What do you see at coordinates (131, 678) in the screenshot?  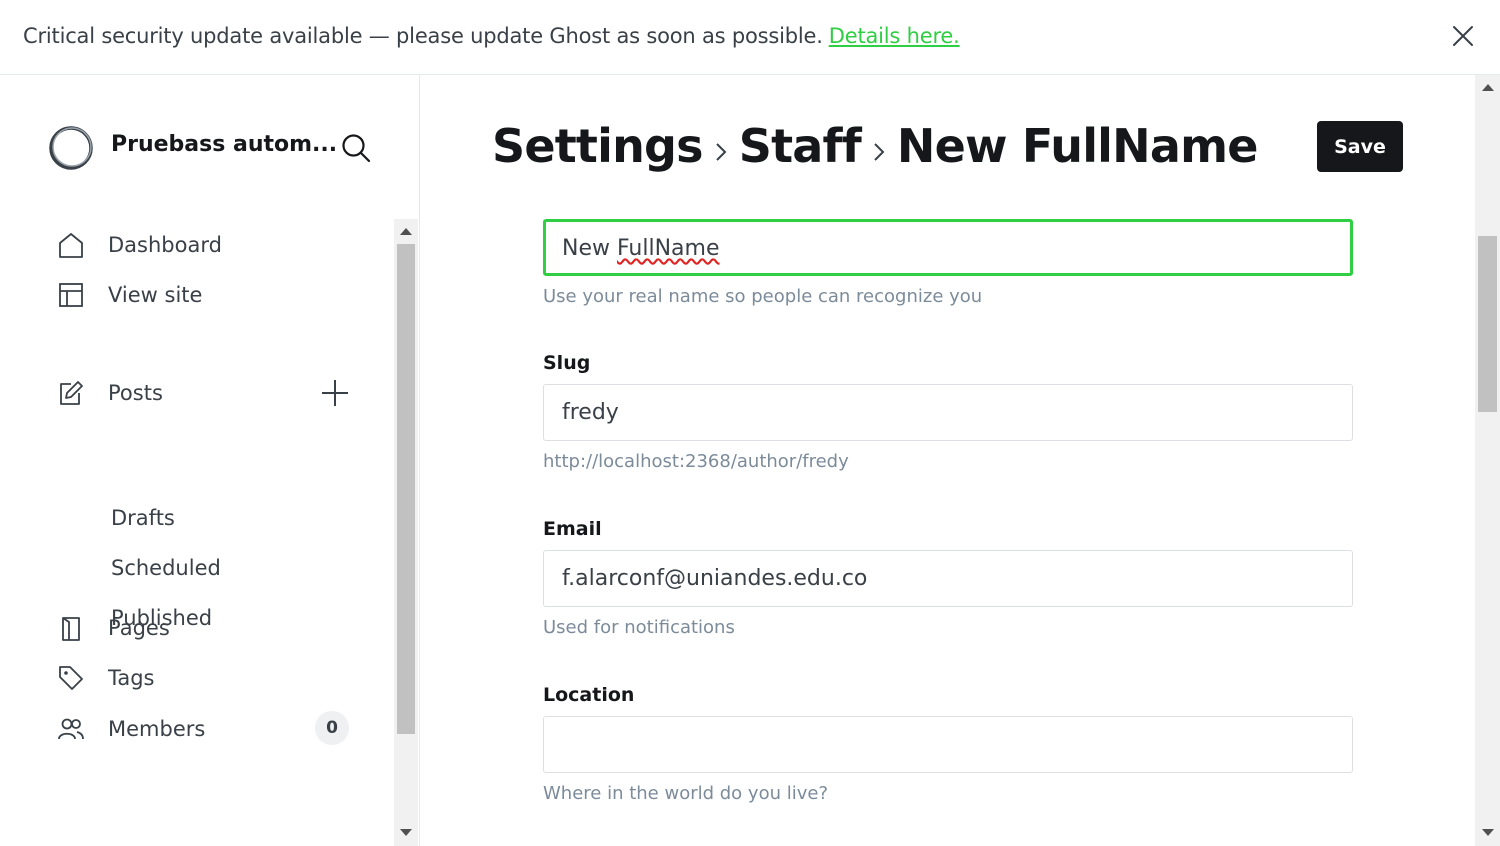 I see `nav-tags-label: Tags` at bounding box center [131, 678].